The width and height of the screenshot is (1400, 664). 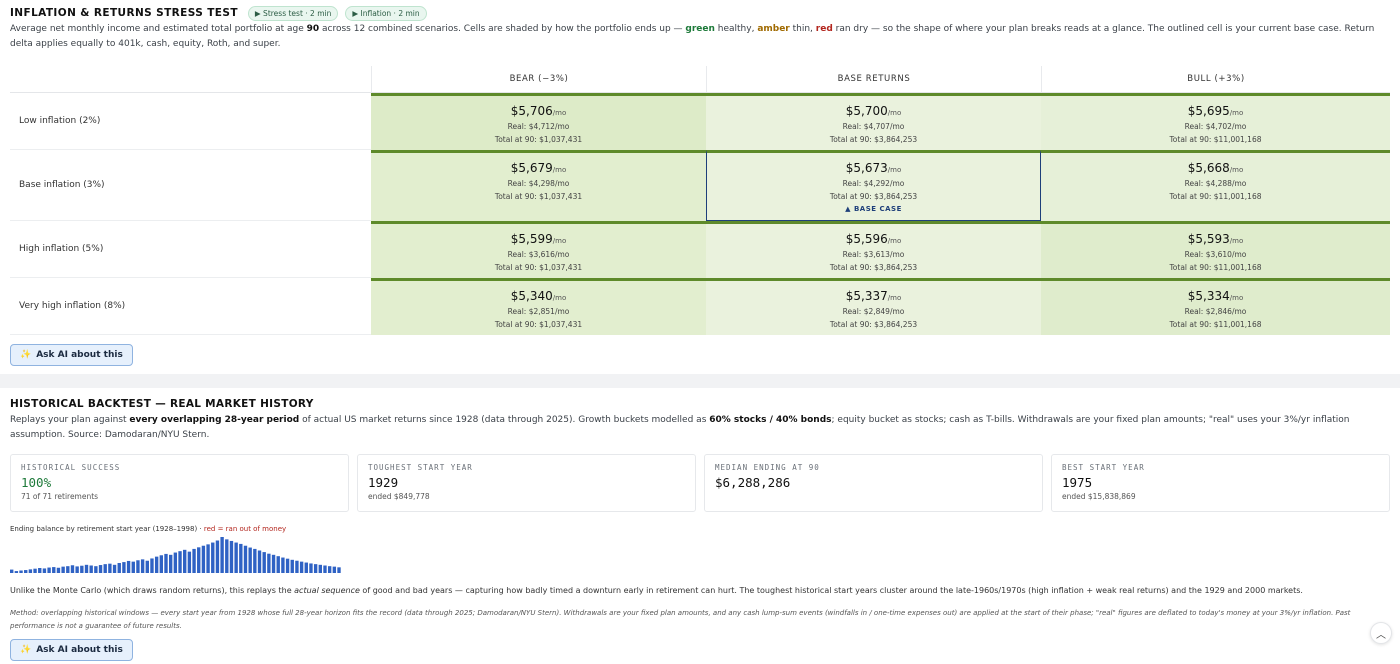 What do you see at coordinates (873, 483) in the screenshot?
I see `stat-median-ending: MEDIAN ENDING AT 90 $6,288,286` at bounding box center [873, 483].